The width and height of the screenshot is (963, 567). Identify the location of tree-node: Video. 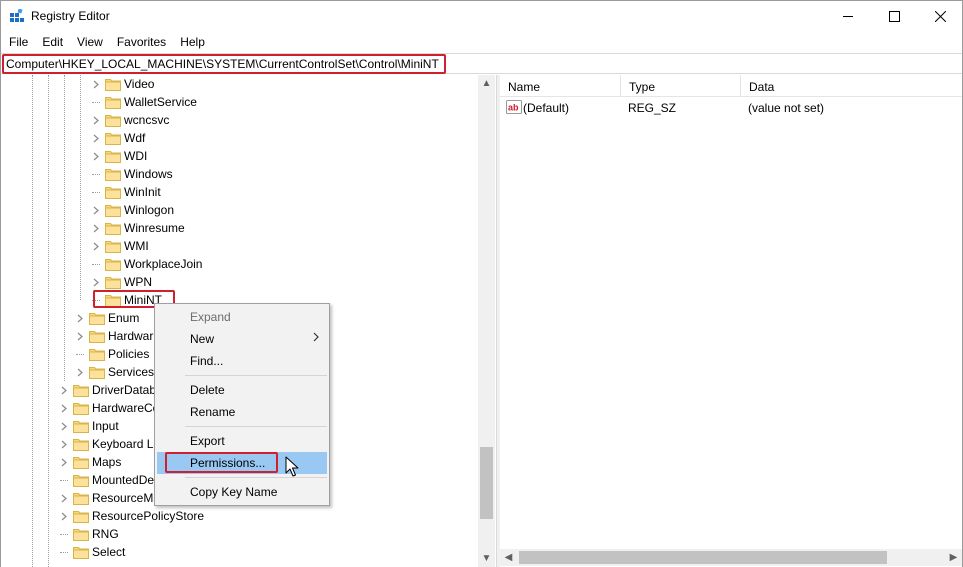
(239, 84).